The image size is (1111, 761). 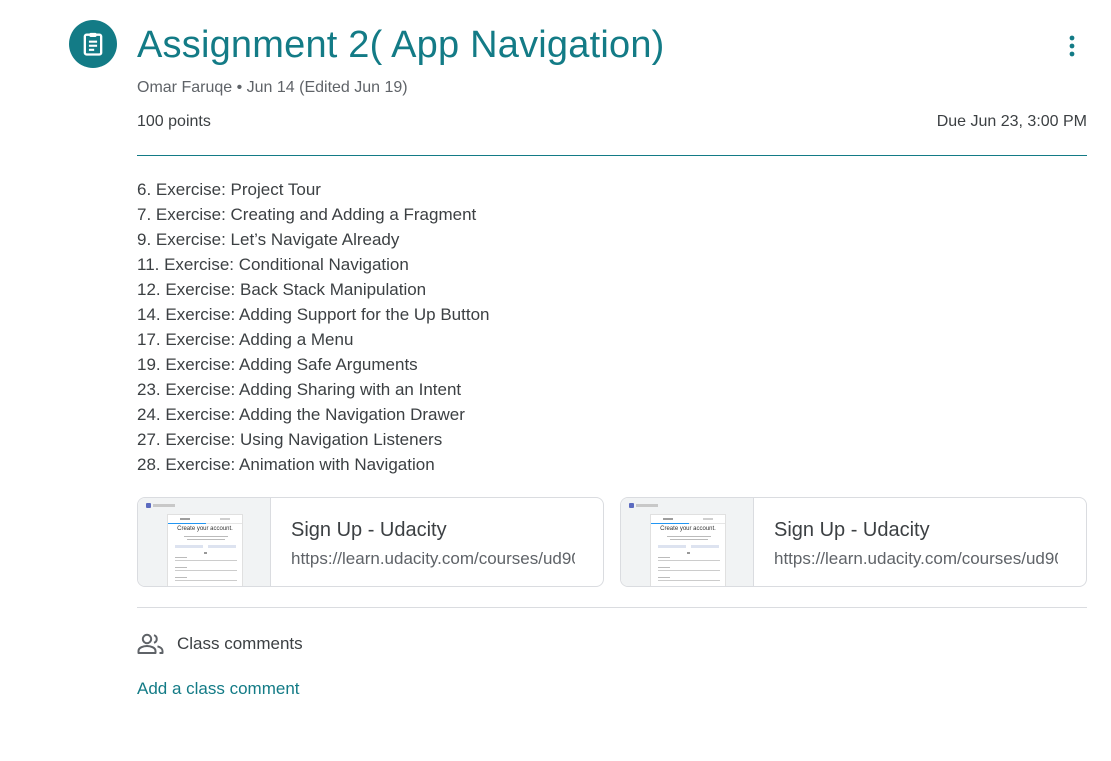 I want to click on add-class-comment-link: Add a class comment, so click(x=218, y=689).